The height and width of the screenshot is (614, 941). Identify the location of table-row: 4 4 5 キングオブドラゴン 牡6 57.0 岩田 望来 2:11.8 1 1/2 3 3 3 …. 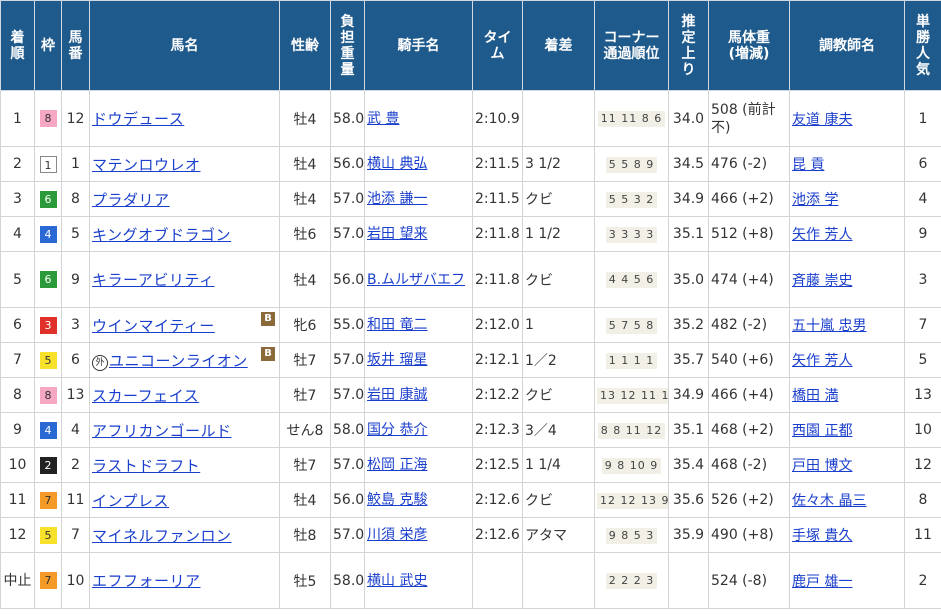
(470, 234).